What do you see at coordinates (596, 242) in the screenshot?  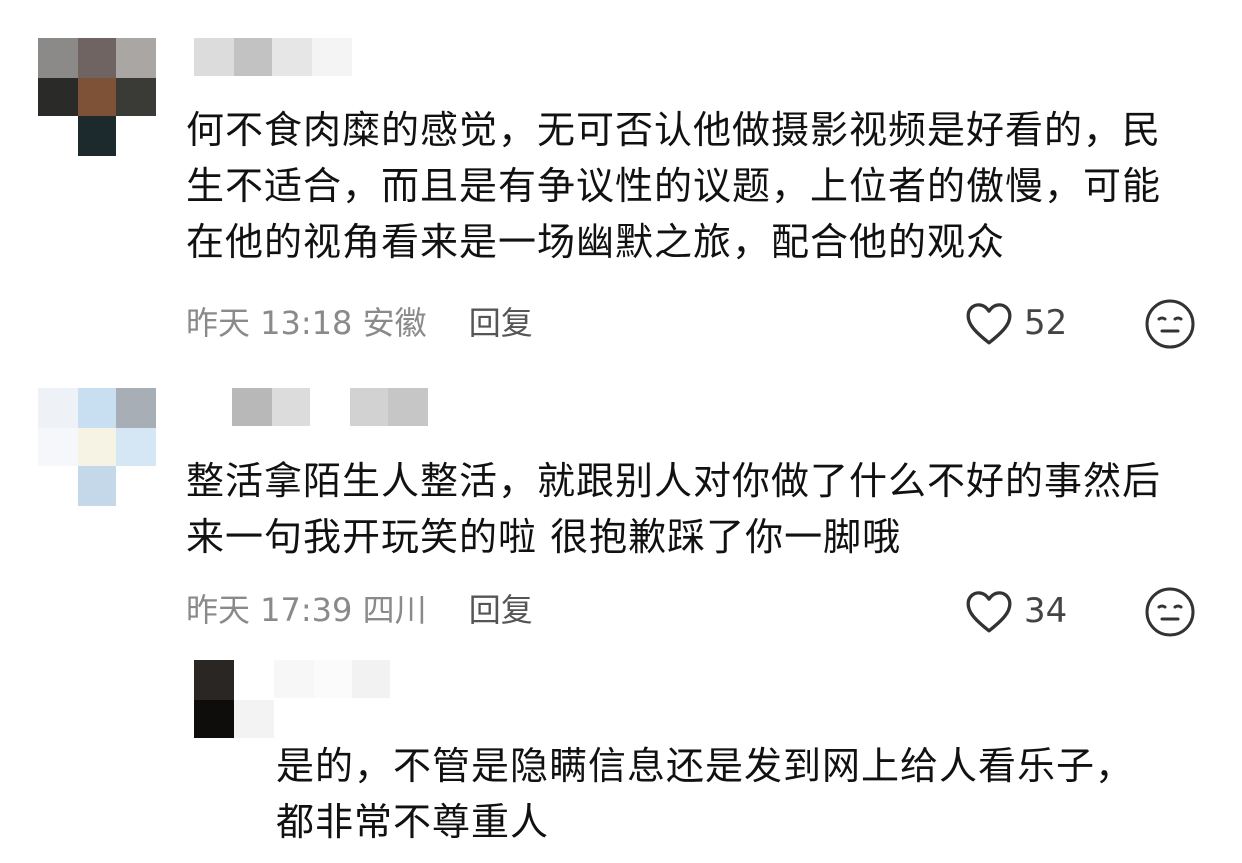 I see `comment-line: 在他的视角看来是一场幽默之旅，配合他的观众` at bounding box center [596, 242].